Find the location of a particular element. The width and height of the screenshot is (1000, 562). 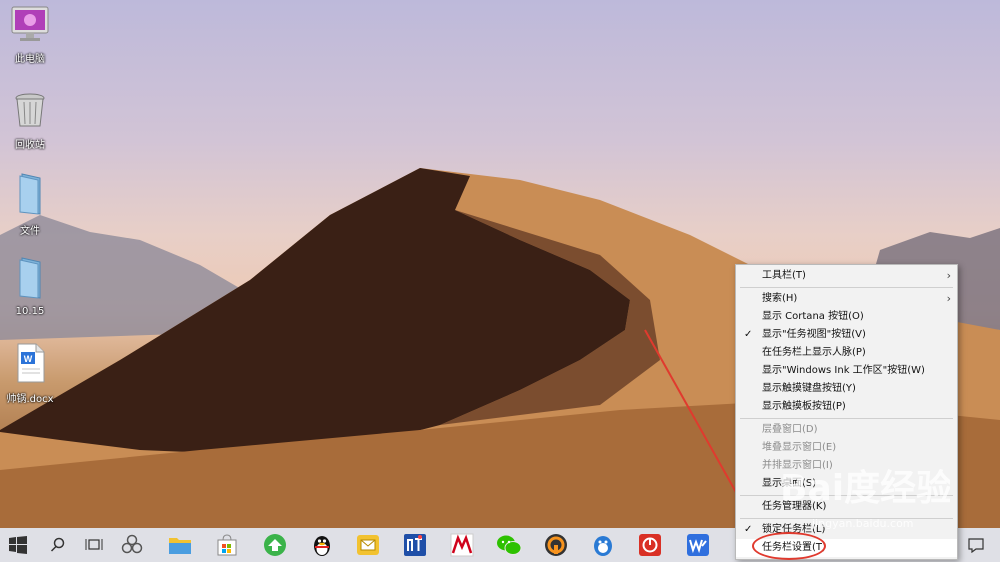

menu-item-show-task-view: ✓ 显示"任务视图"按钮(V) is located at coordinates (846, 335).